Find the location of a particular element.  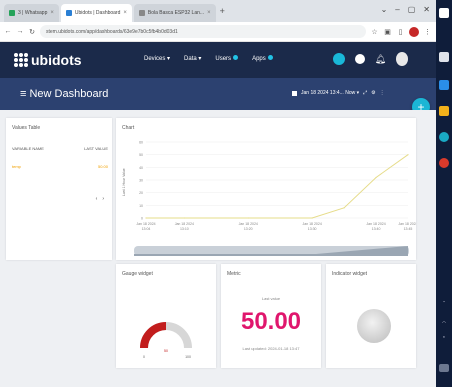

top-right-icons: 🔔︎ is located at coordinates (370, 59).